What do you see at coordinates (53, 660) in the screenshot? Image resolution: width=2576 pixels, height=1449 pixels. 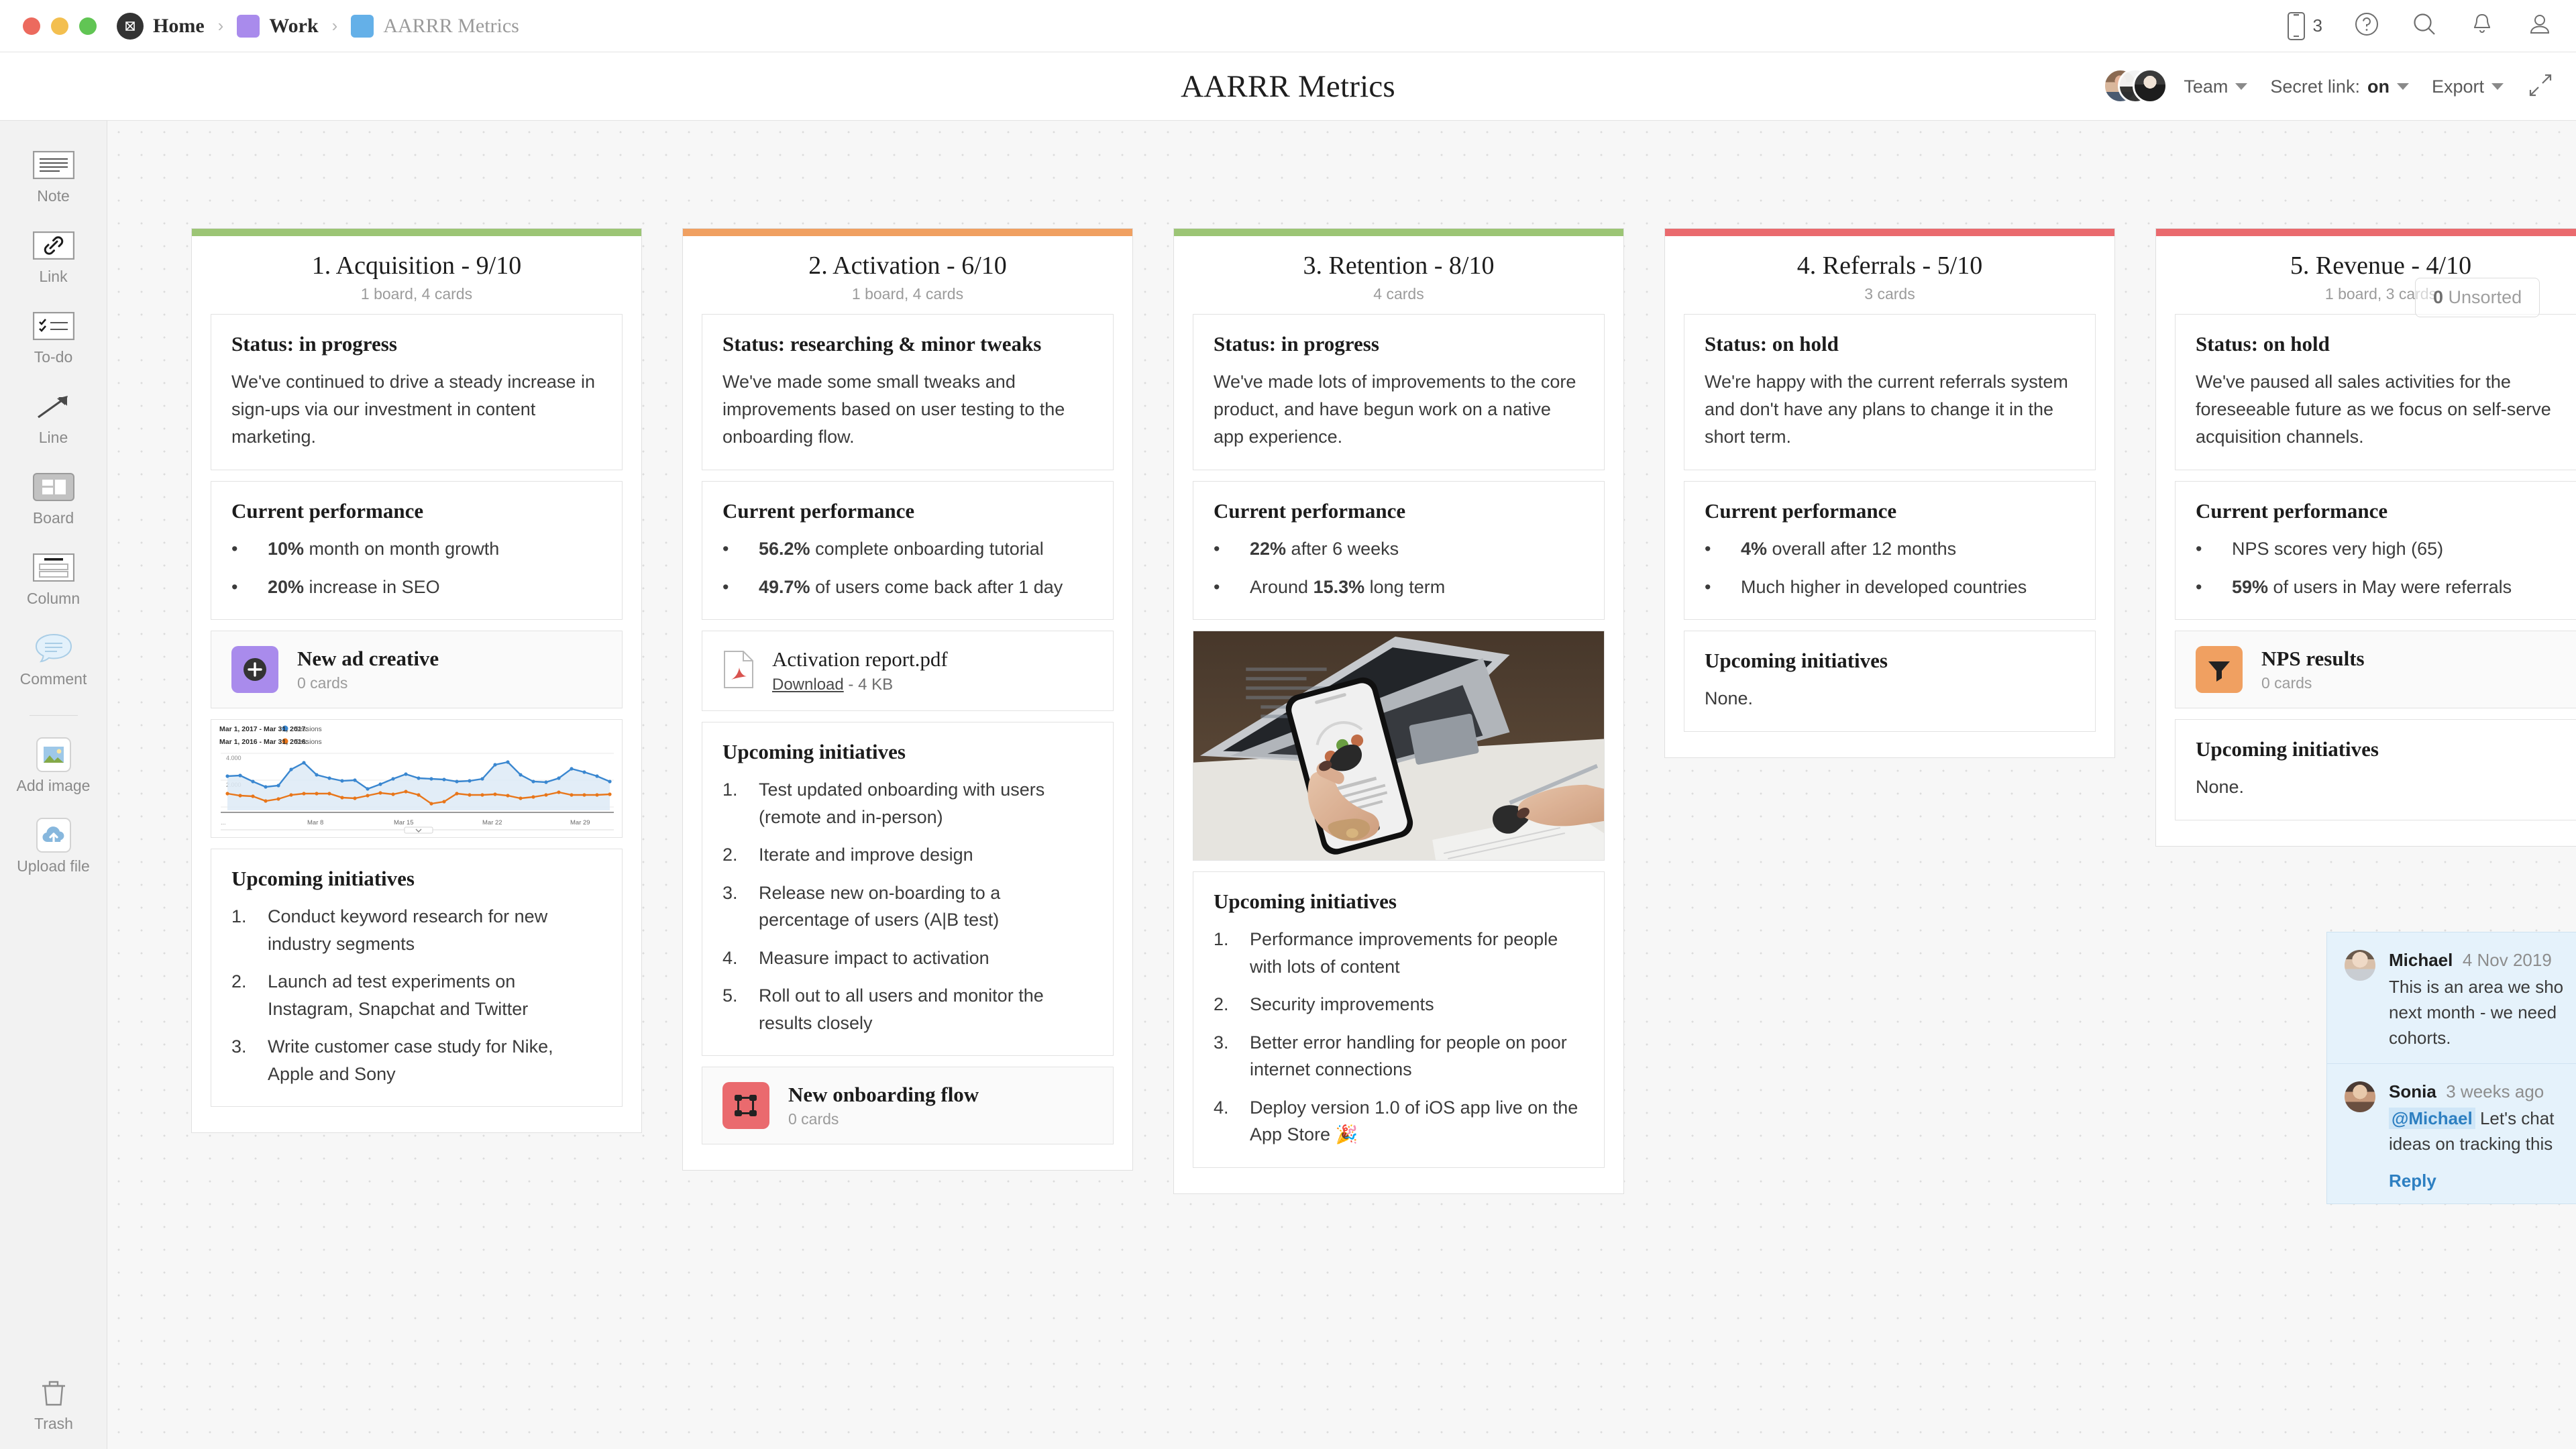 I see `sidebar-item-comment: Comment` at bounding box center [53, 660].